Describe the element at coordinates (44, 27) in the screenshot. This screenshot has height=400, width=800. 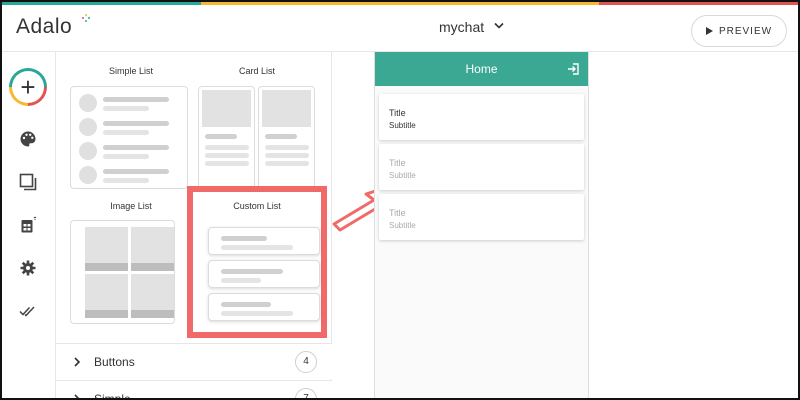
I see `adalo-logo: Adalo` at that location.